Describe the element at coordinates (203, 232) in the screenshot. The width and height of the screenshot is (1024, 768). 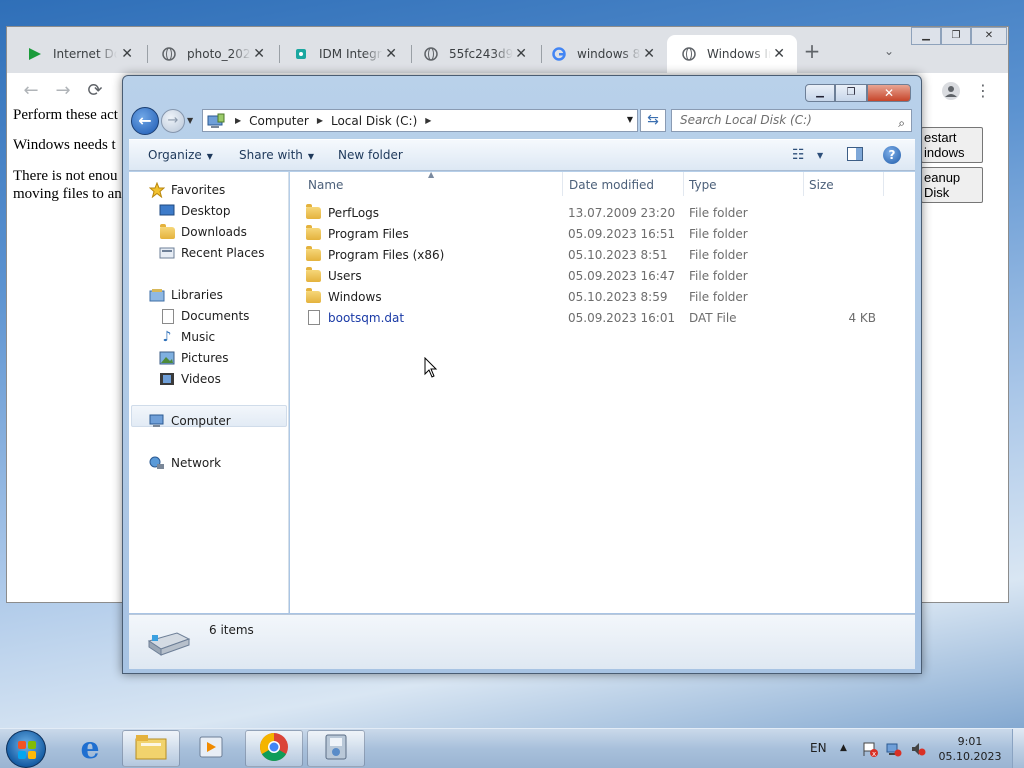
I see `nav-downloads: Downloads` at that location.